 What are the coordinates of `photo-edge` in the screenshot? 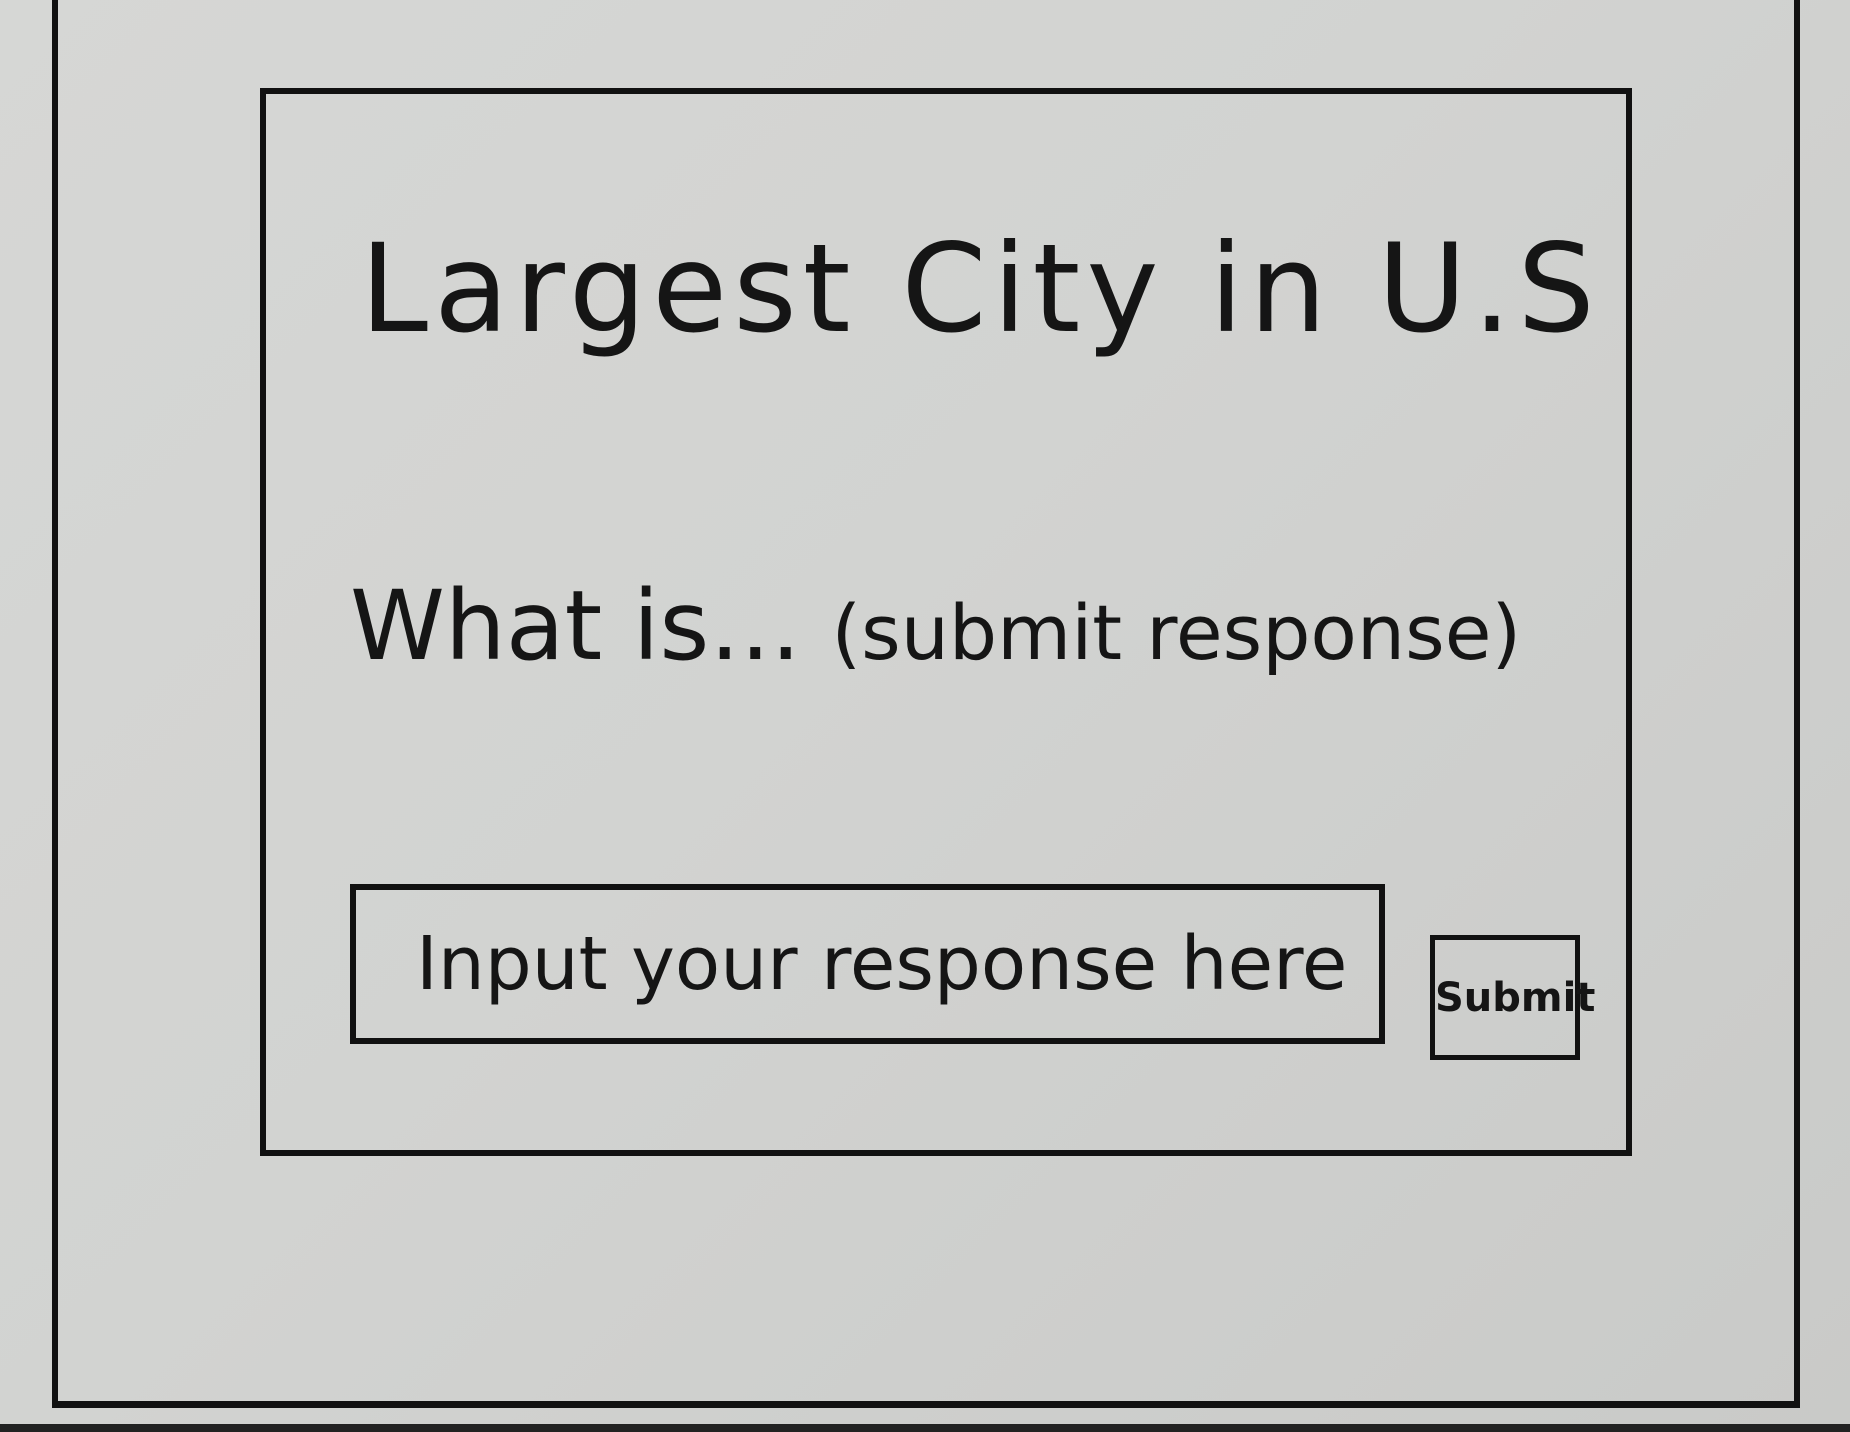 It's located at (925, 1428).